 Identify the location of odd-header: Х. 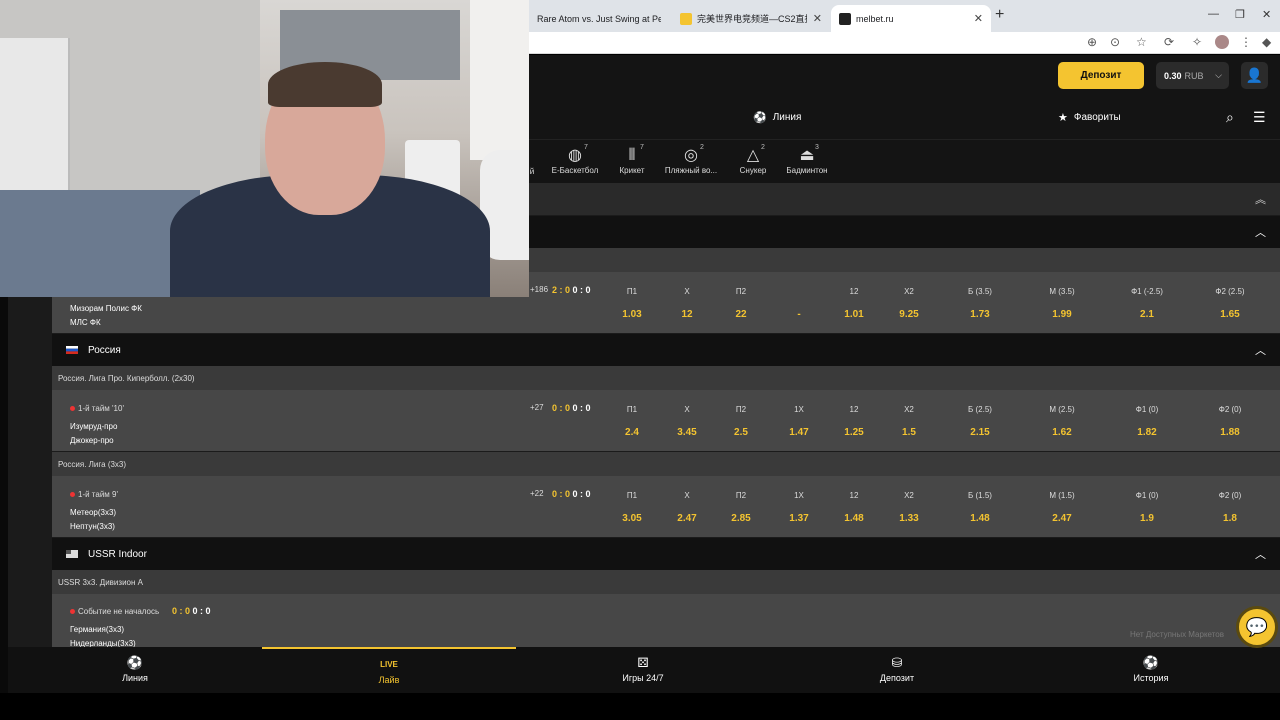
(687, 409).